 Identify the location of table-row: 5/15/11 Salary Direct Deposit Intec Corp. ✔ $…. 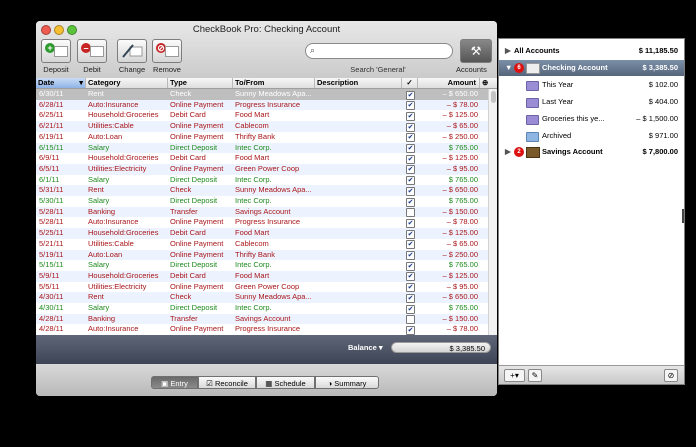
(262, 265).